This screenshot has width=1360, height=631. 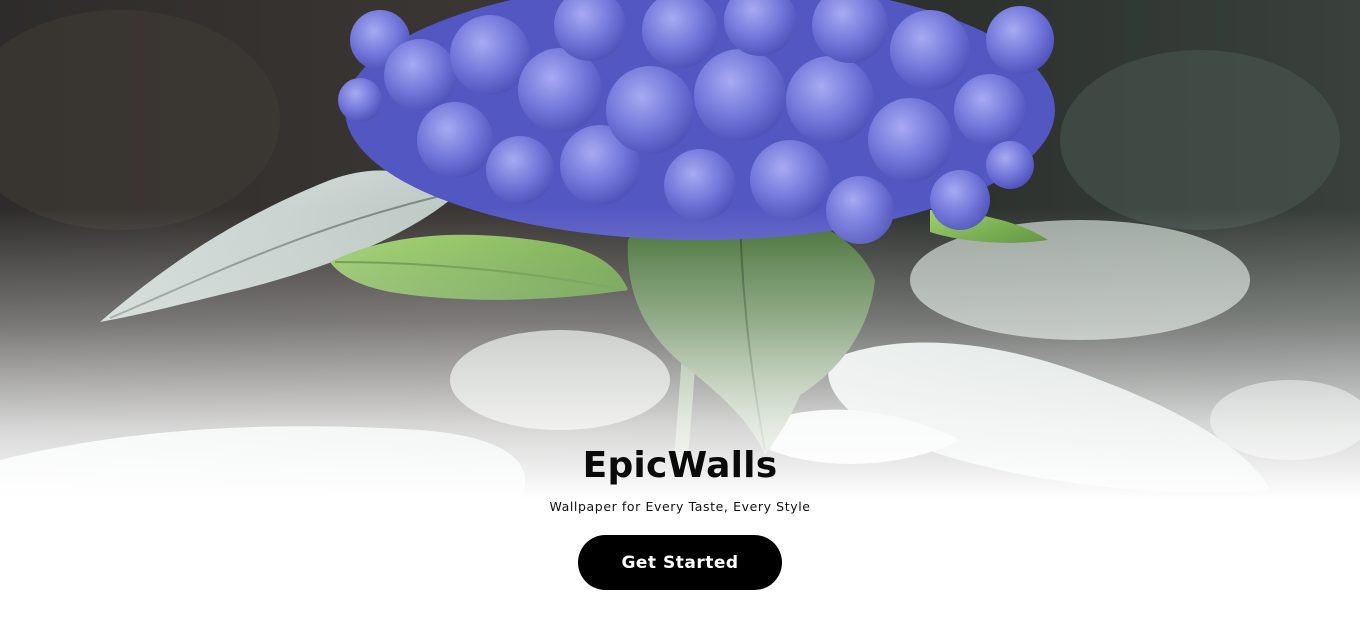 I want to click on brand-title: EpicWalls, so click(x=680, y=465).